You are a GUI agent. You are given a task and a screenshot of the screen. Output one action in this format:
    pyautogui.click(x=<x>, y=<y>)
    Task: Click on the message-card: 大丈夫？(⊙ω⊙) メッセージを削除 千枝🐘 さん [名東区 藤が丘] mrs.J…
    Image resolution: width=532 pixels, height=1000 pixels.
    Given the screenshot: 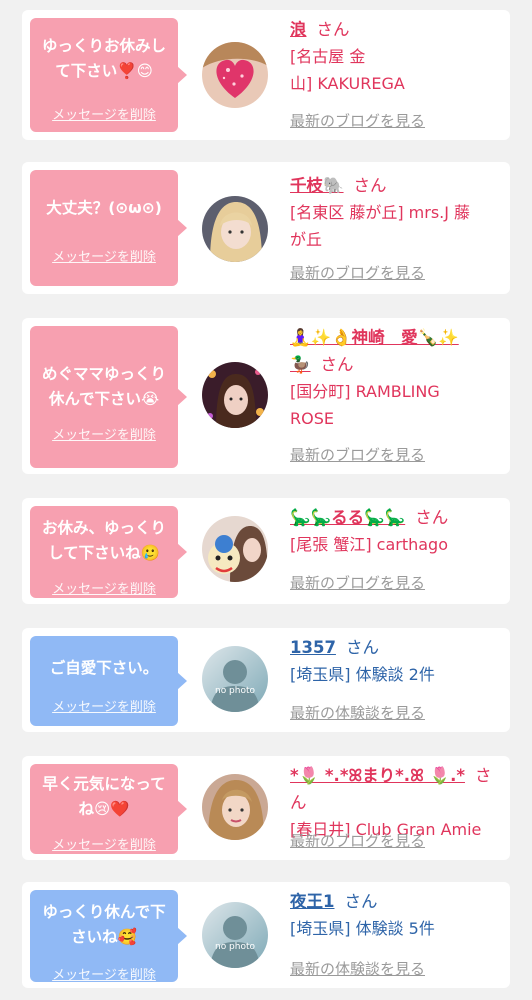 What is the action you would take?
    pyautogui.click(x=266, y=228)
    